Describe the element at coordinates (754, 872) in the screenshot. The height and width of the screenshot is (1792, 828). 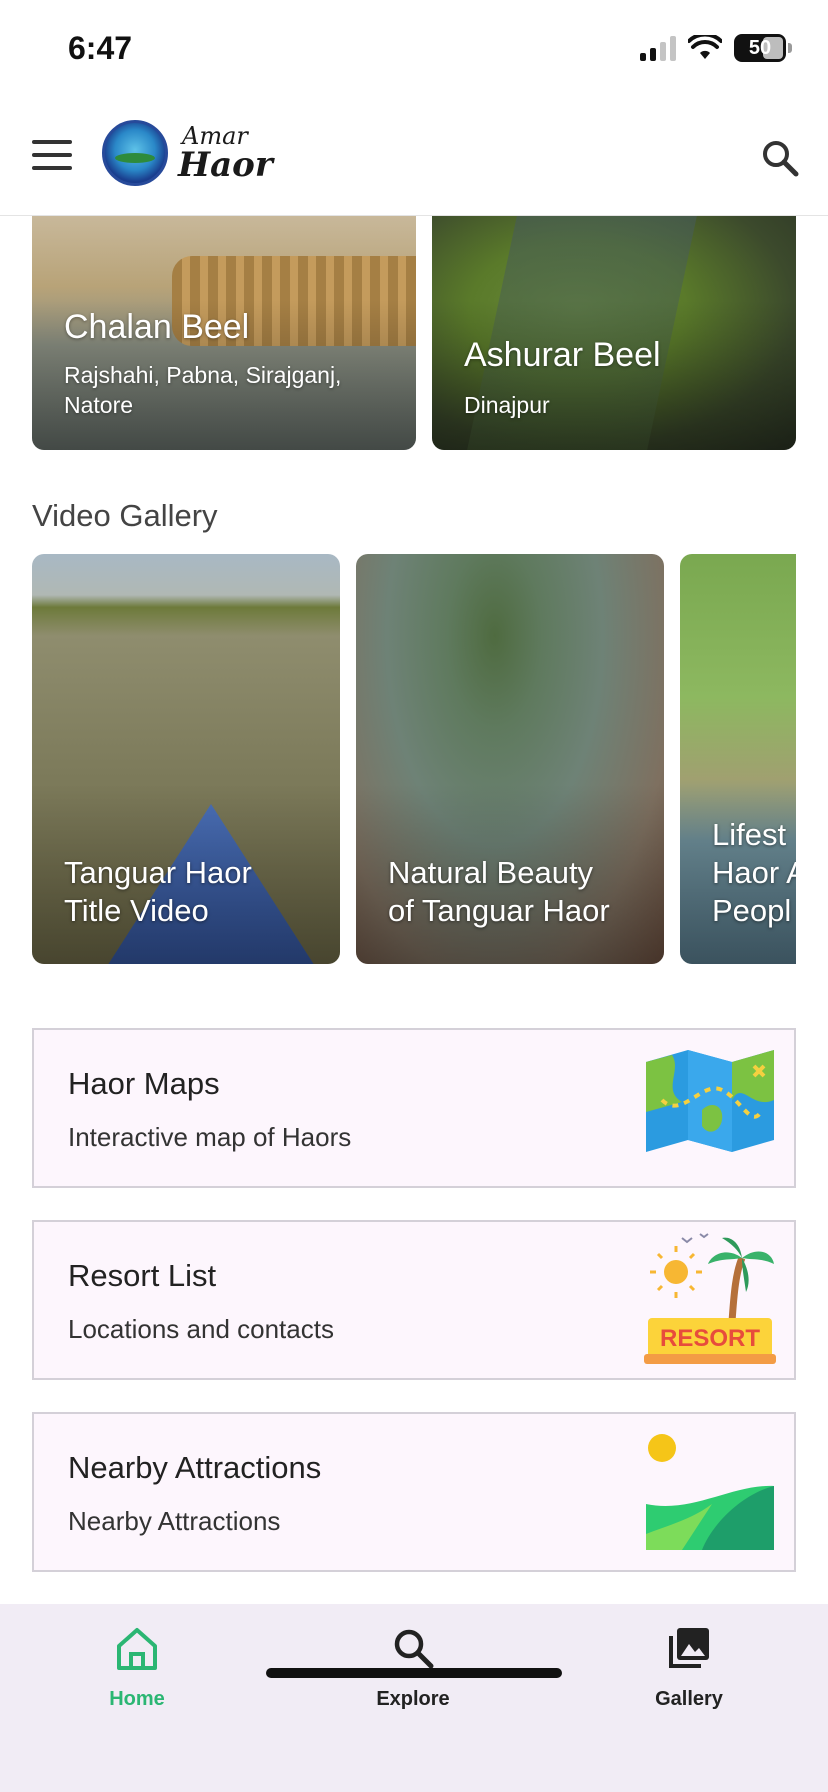
I see `video-title: Lifest Haor A Peopl` at that location.